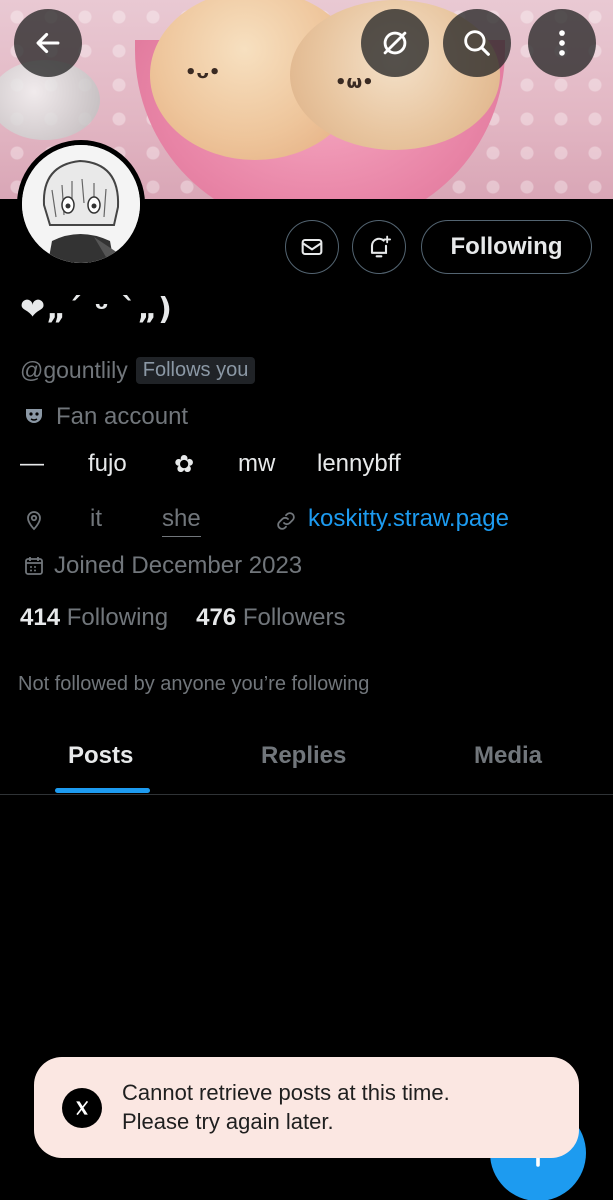  What do you see at coordinates (294, 617) in the screenshot?
I see `followers-count-label: Followers` at bounding box center [294, 617].